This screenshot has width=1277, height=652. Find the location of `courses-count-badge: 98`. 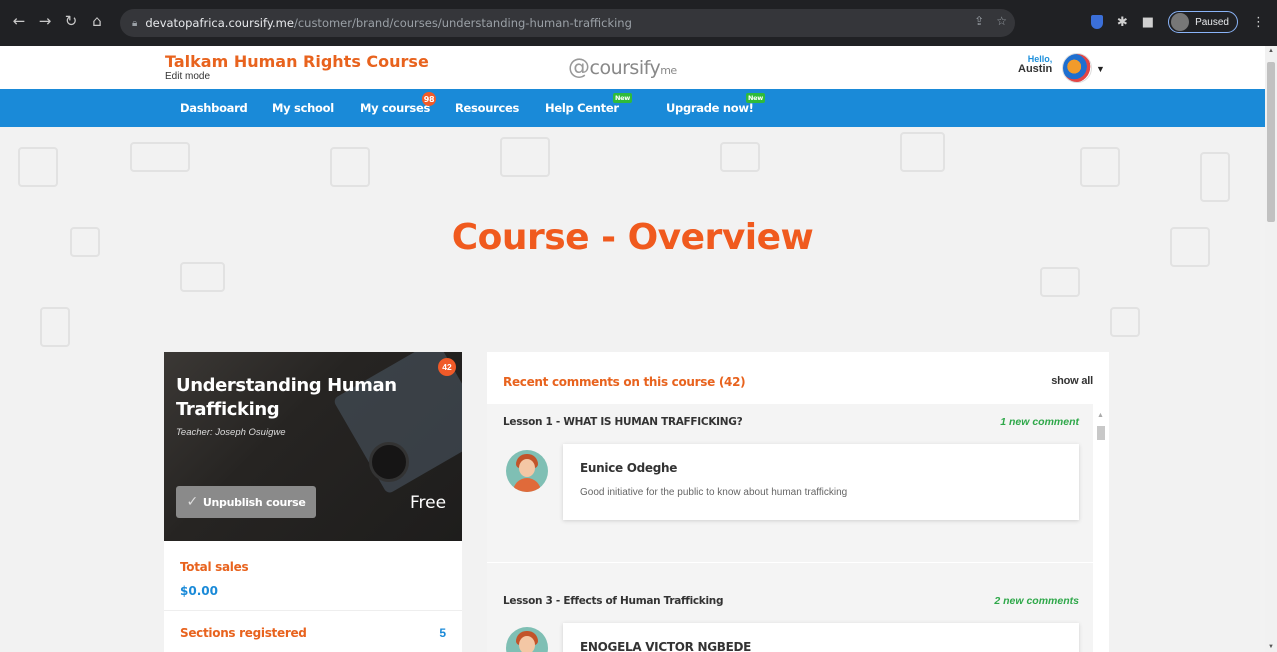

courses-count-badge: 98 is located at coordinates (429, 99).